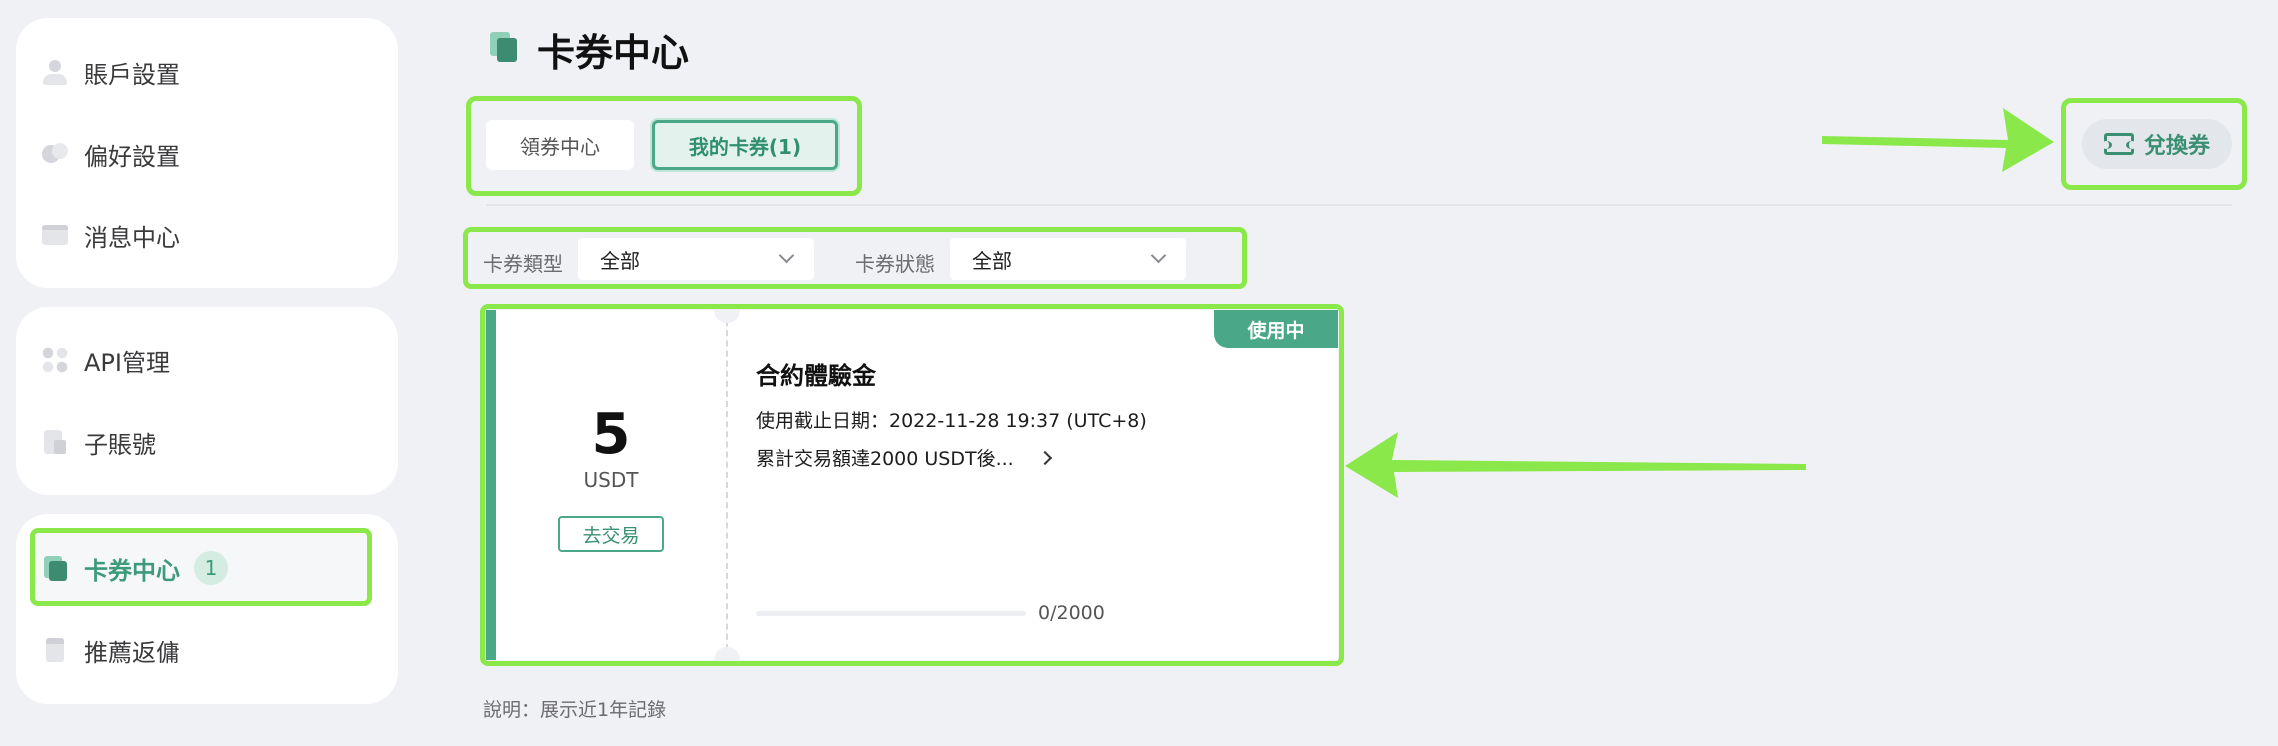  What do you see at coordinates (1071, 613) in the screenshot?
I see `progress-text: 0/2000` at bounding box center [1071, 613].